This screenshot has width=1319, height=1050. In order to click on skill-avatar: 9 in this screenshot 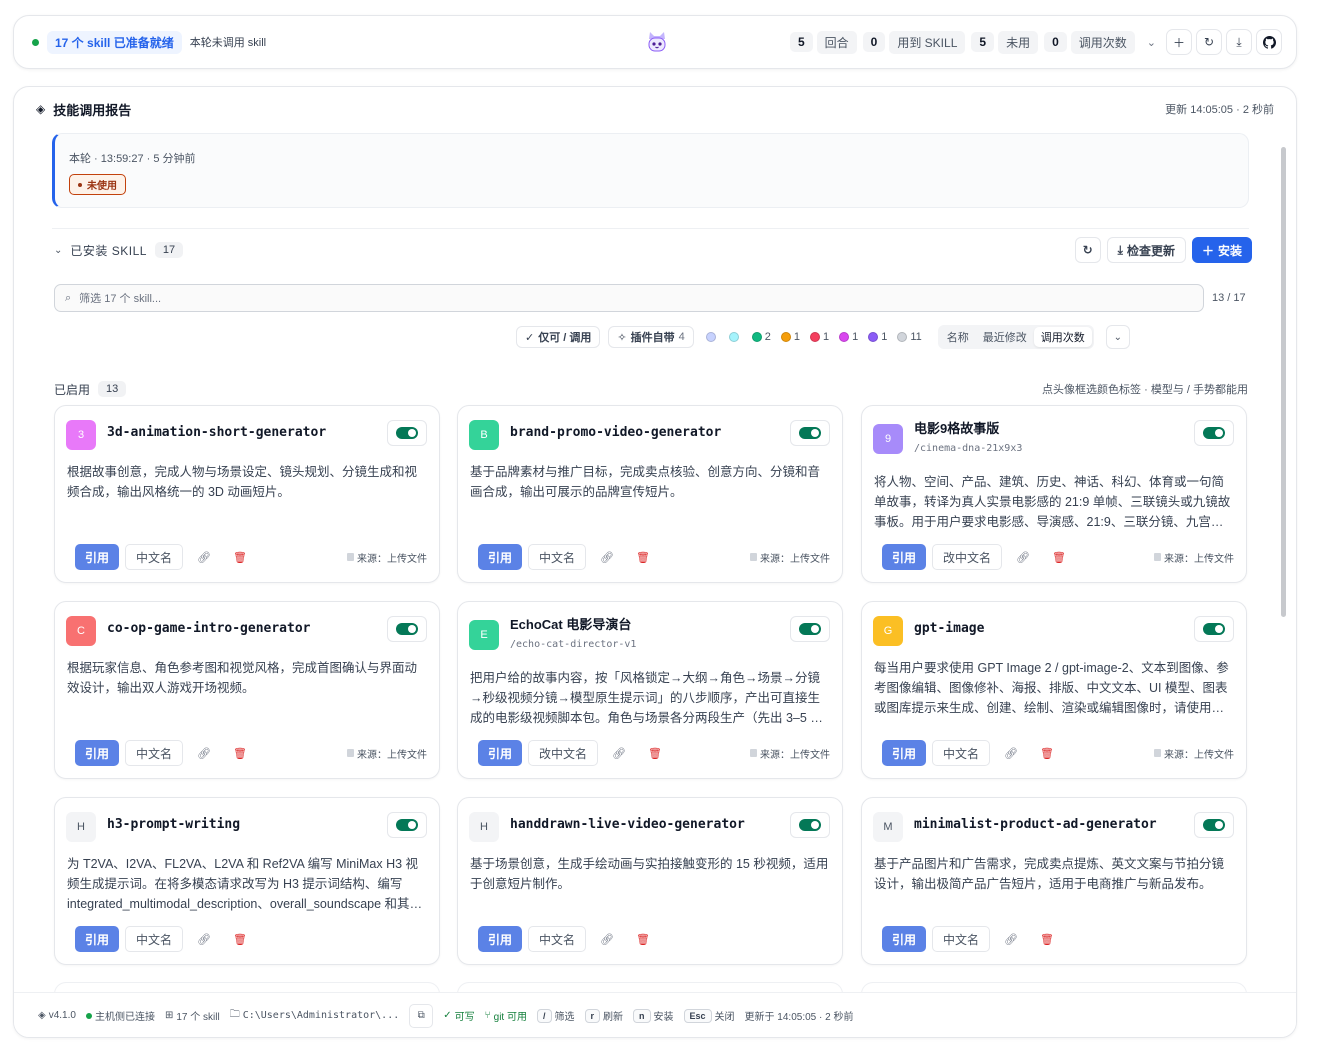, I will do `click(888, 439)`.